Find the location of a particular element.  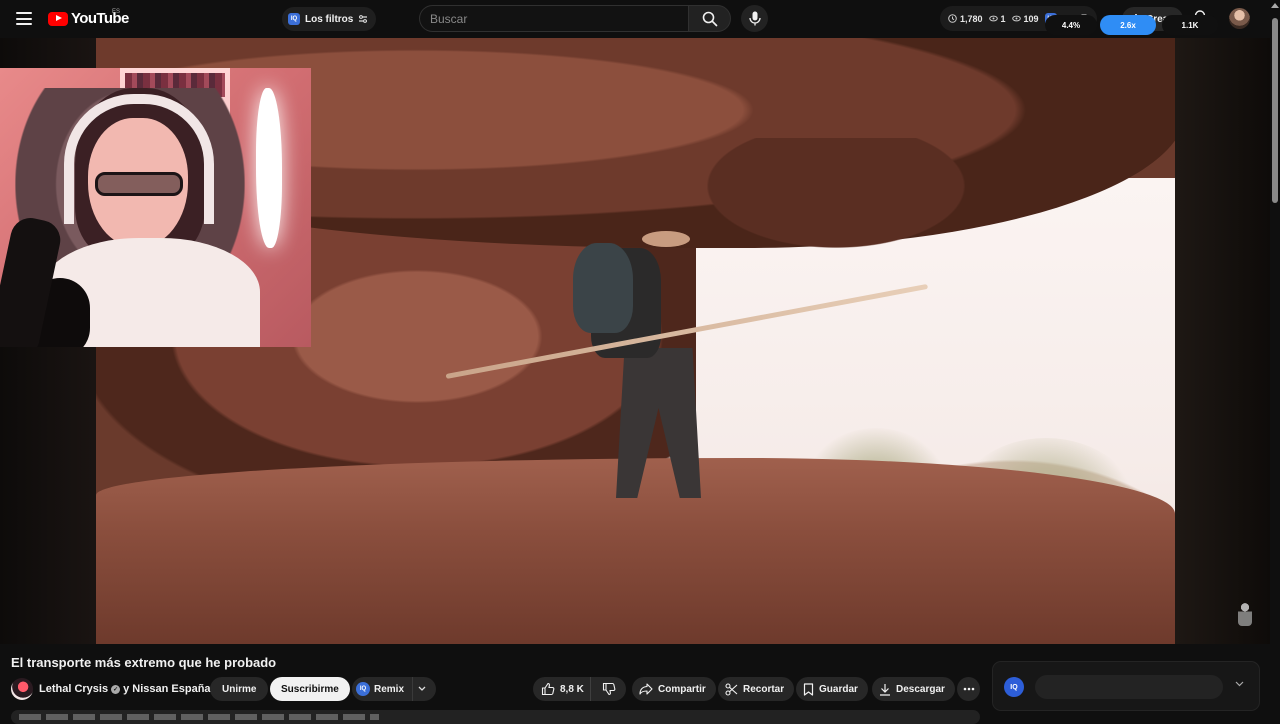

voice-search-button is located at coordinates (754, 18).